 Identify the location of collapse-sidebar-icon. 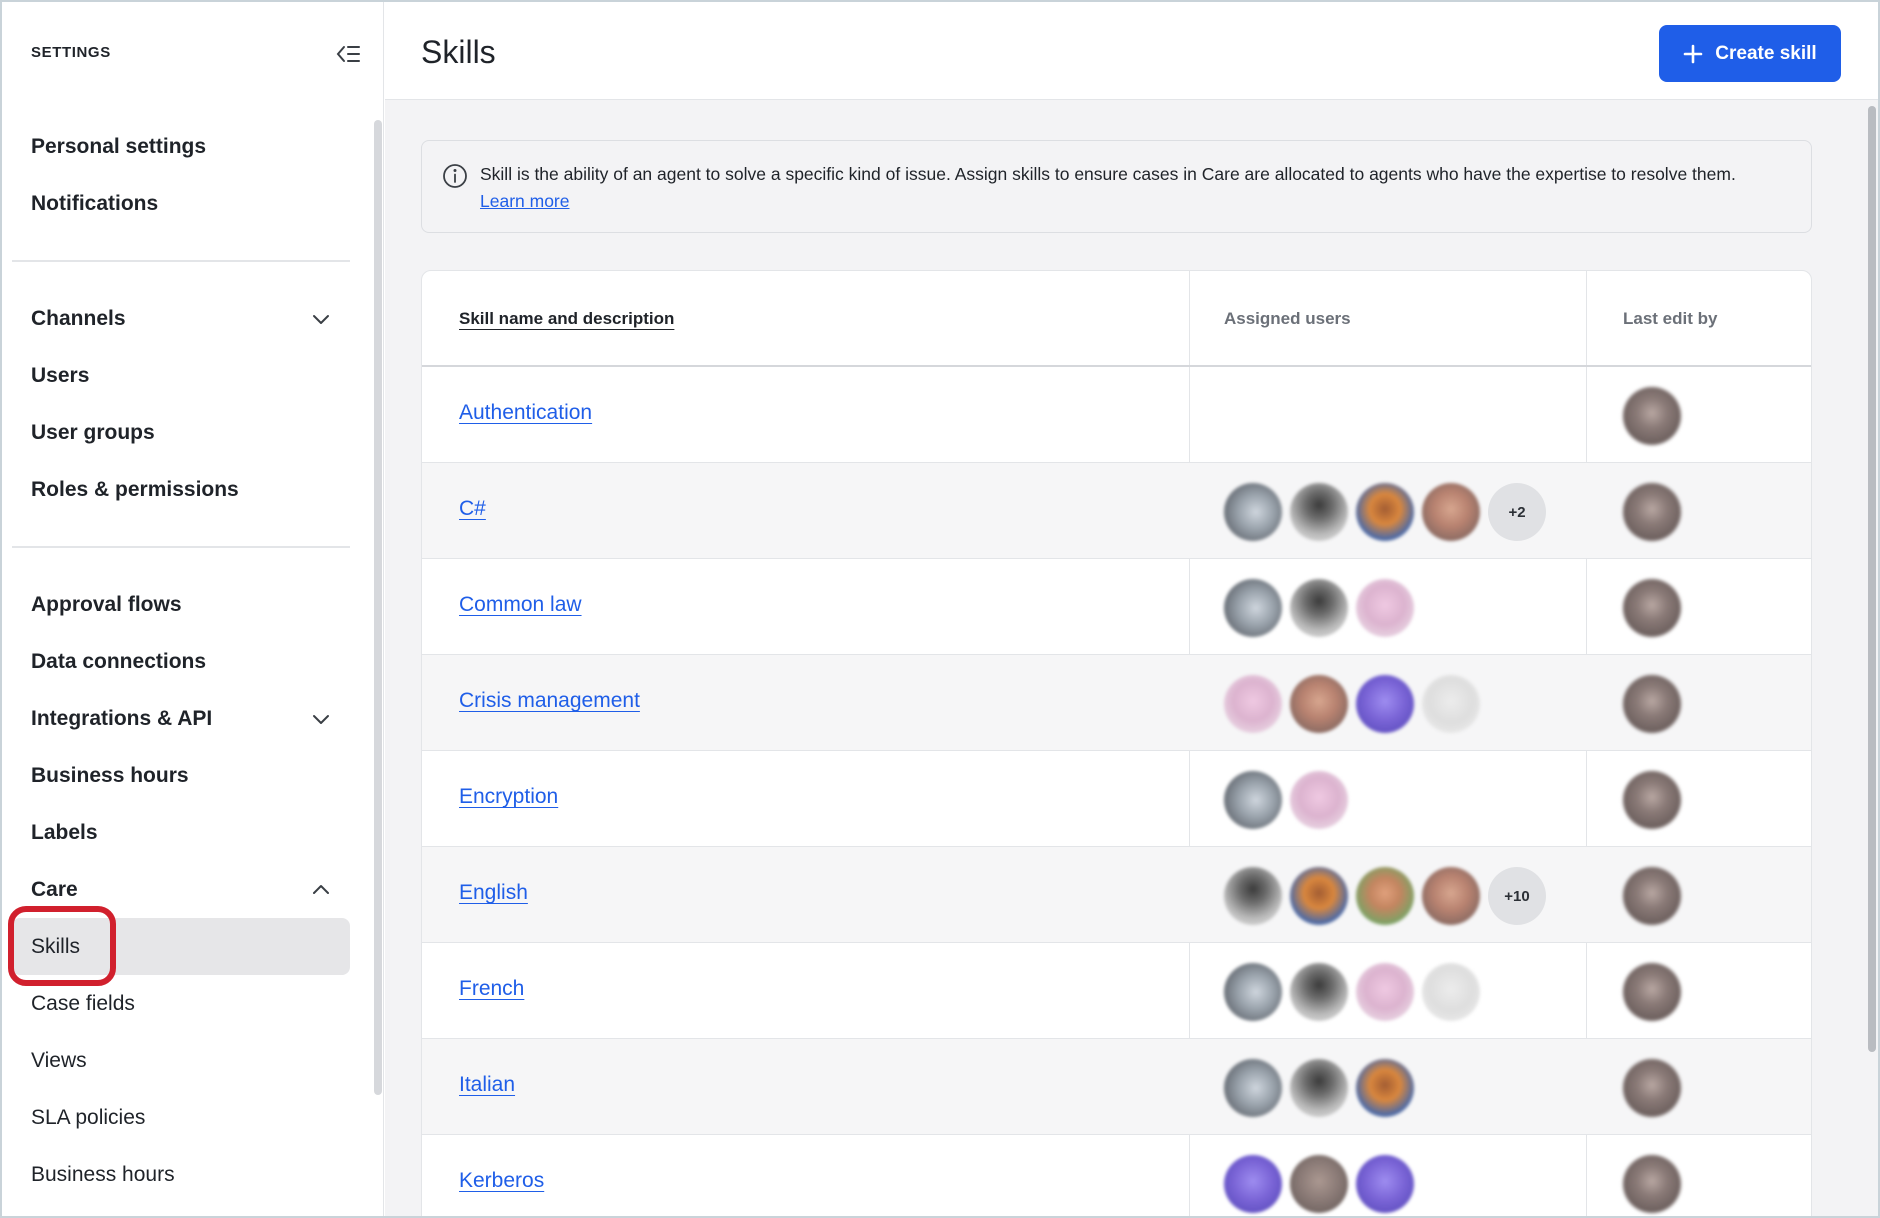
(348, 54).